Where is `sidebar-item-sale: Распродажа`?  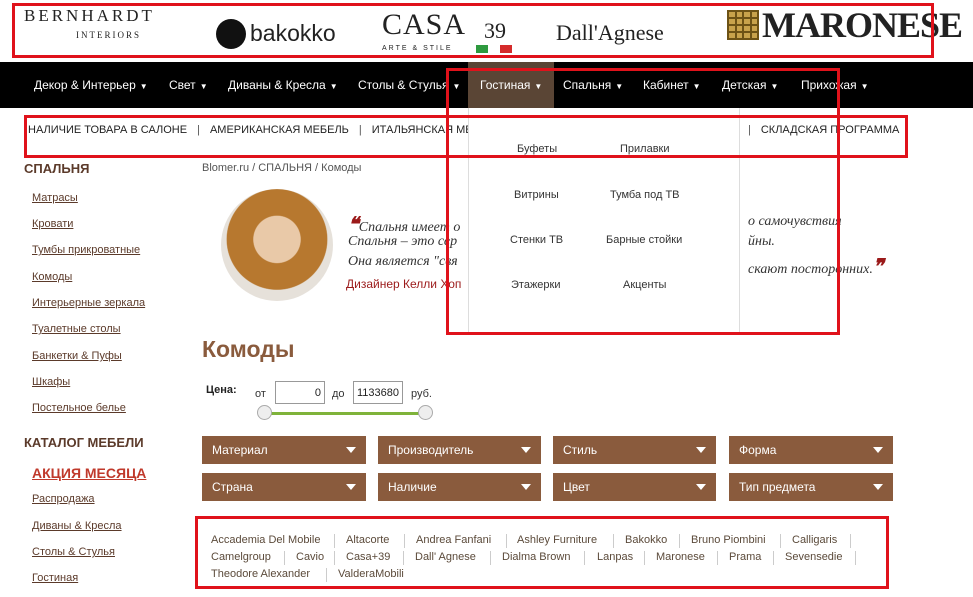 sidebar-item-sale: Распродажа is located at coordinates (63, 499).